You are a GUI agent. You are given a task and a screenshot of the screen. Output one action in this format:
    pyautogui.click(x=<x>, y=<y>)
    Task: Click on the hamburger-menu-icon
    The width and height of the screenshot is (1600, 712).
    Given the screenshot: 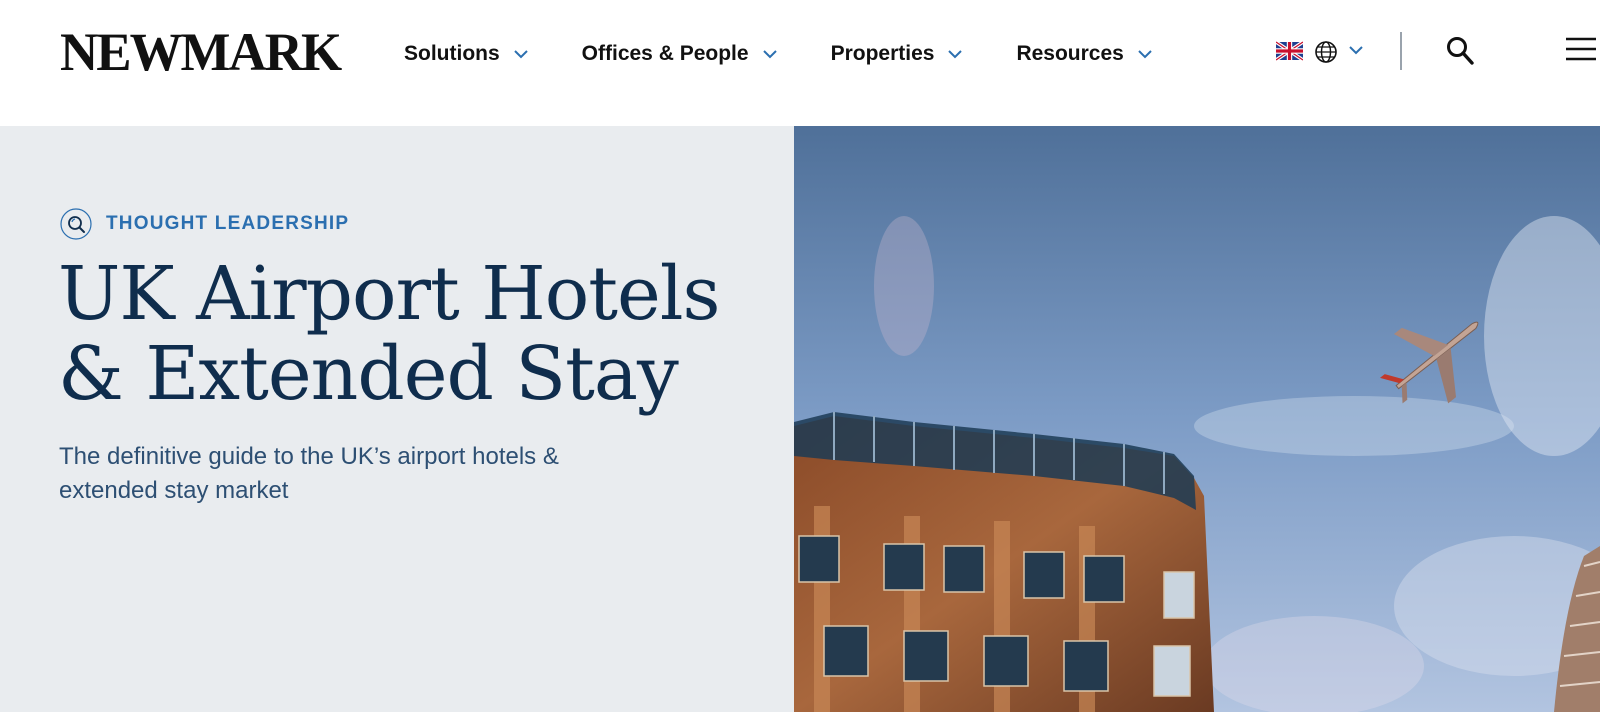 What is the action you would take?
    pyautogui.click(x=1581, y=49)
    